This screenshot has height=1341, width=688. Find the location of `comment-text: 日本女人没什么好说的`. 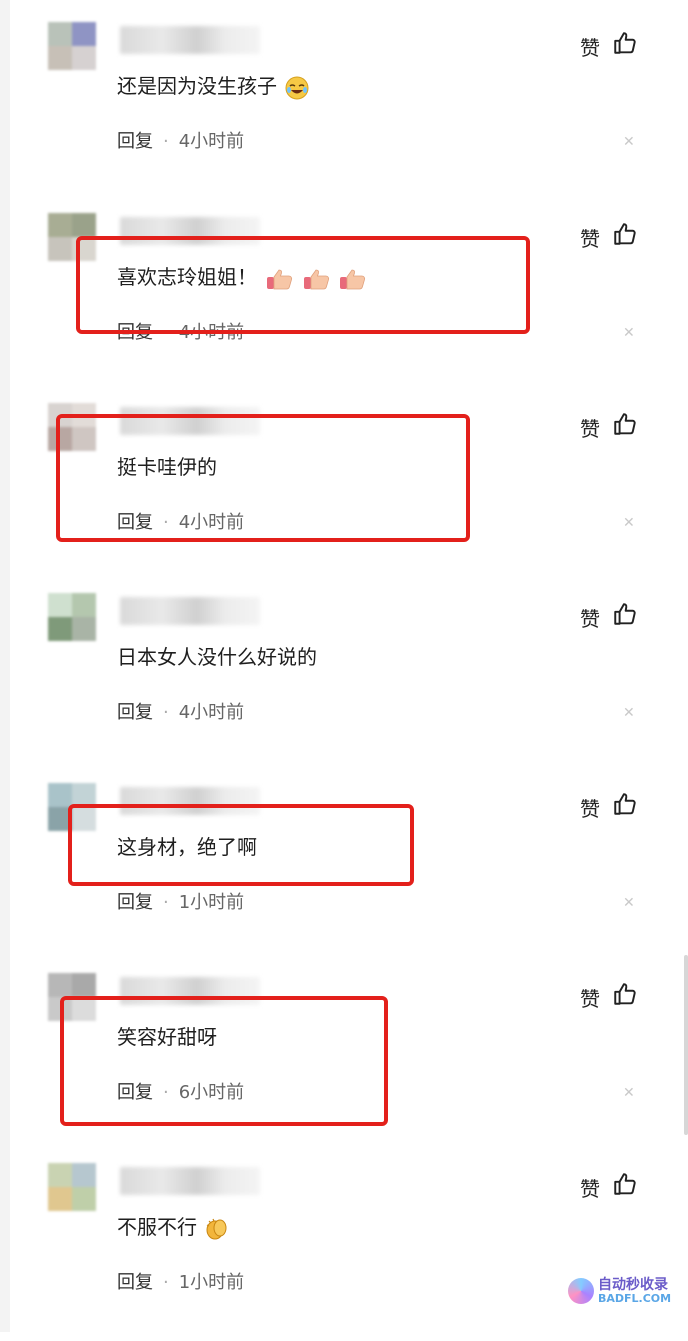

comment-text: 日本女人没什么好说的 is located at coordinates (217, 657).